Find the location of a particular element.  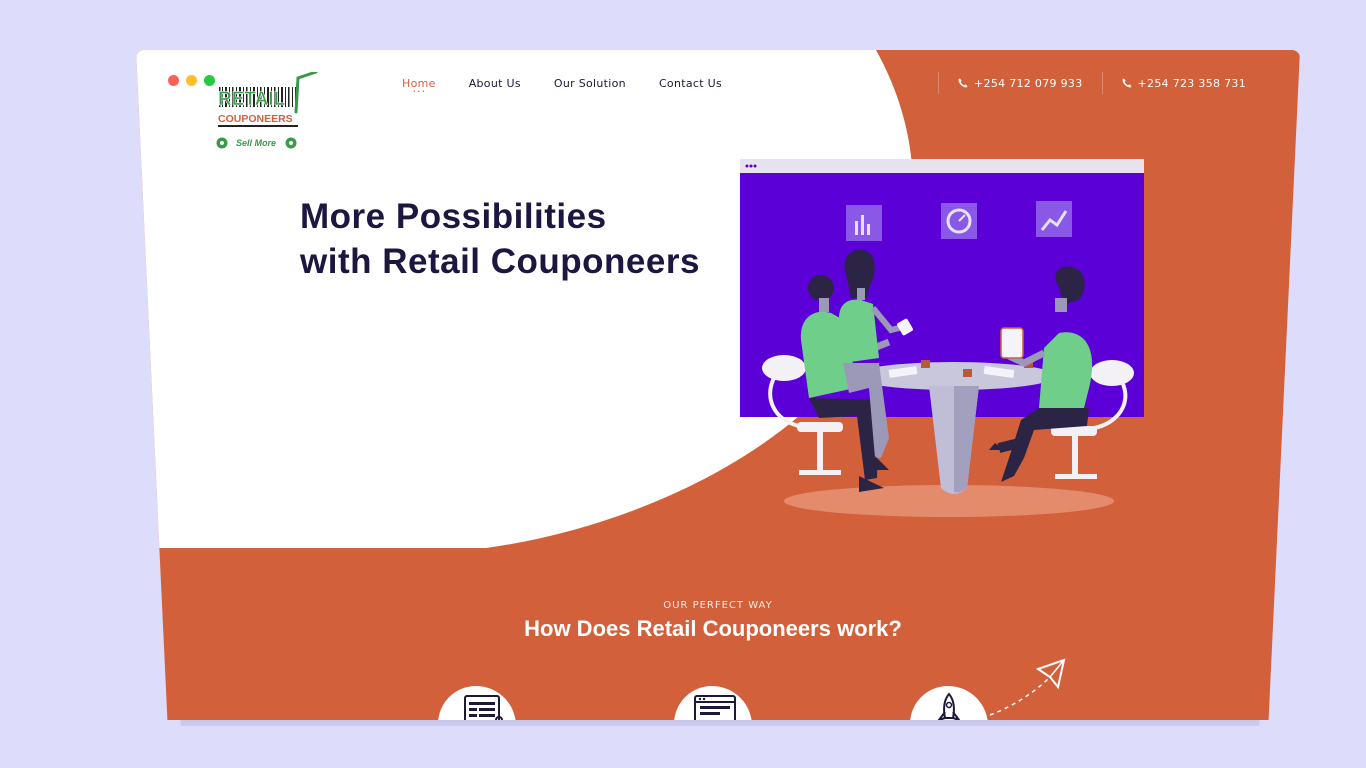

phone-number-1: +254 712 079 933 is located at coordinates (1028, 83).